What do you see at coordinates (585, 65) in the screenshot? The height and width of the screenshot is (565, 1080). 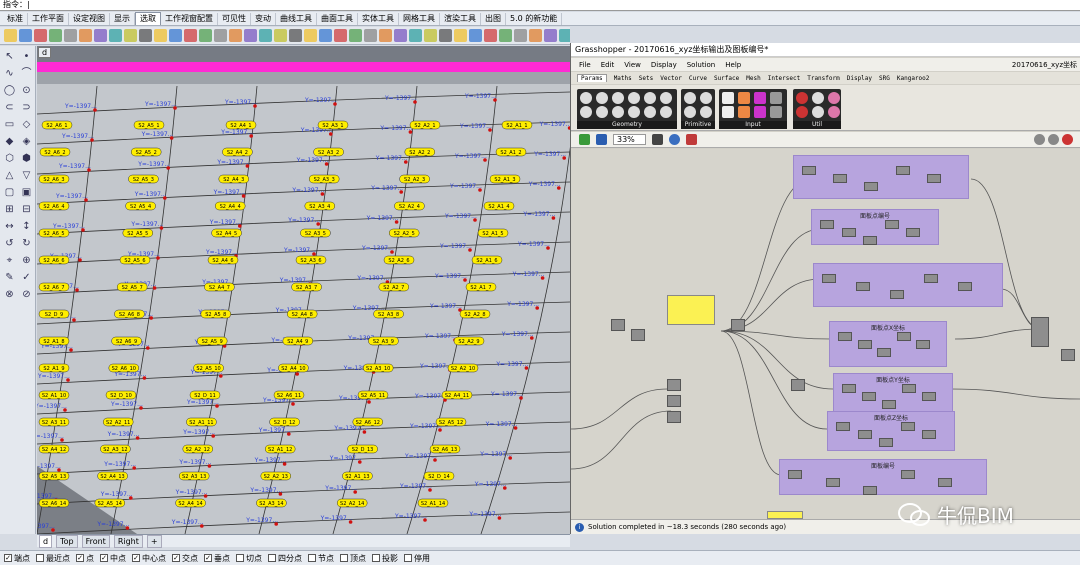 I see `gh-menu-item: File` at bounding box center [585, 65].